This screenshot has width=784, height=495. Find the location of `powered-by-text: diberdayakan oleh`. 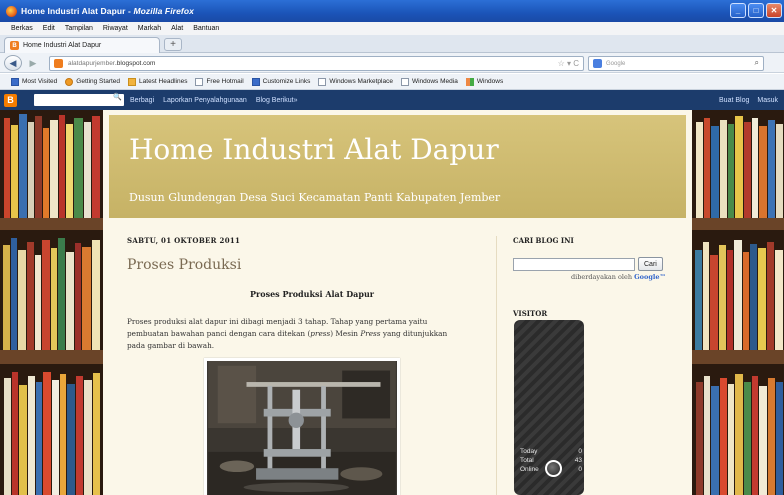

powered-by-text: diberdayakan oleh is located at coordinates (603, 277).